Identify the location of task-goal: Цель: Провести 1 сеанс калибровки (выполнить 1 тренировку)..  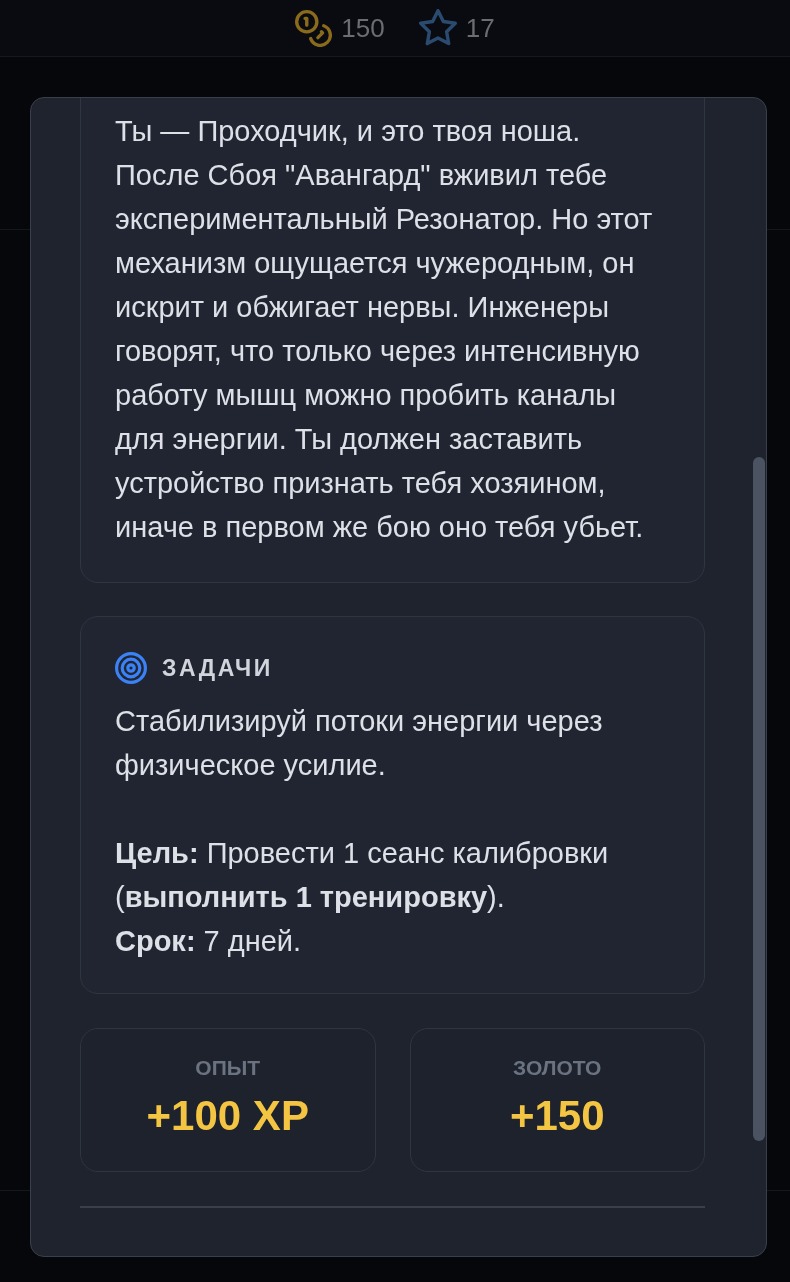
(362, 875).